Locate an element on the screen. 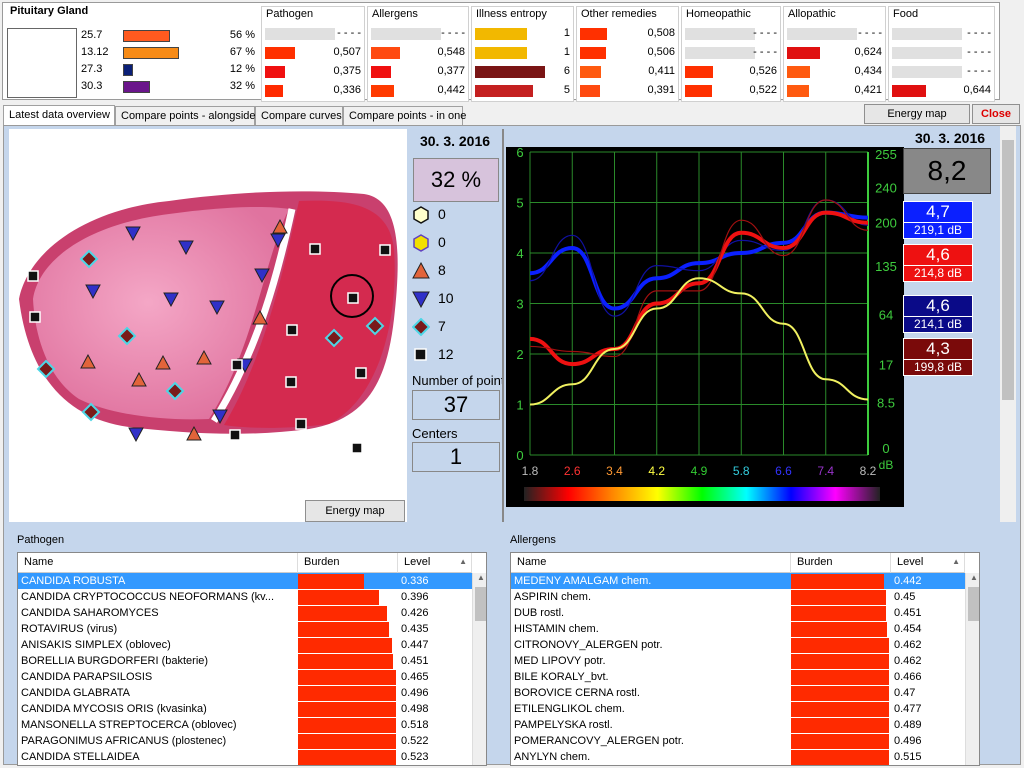 The height and width of the screenshot is (768, 1024). table-row: MANSONELLA STREPTOCERCA (oblovec) 0.518 is located at coordinates (245, 725).